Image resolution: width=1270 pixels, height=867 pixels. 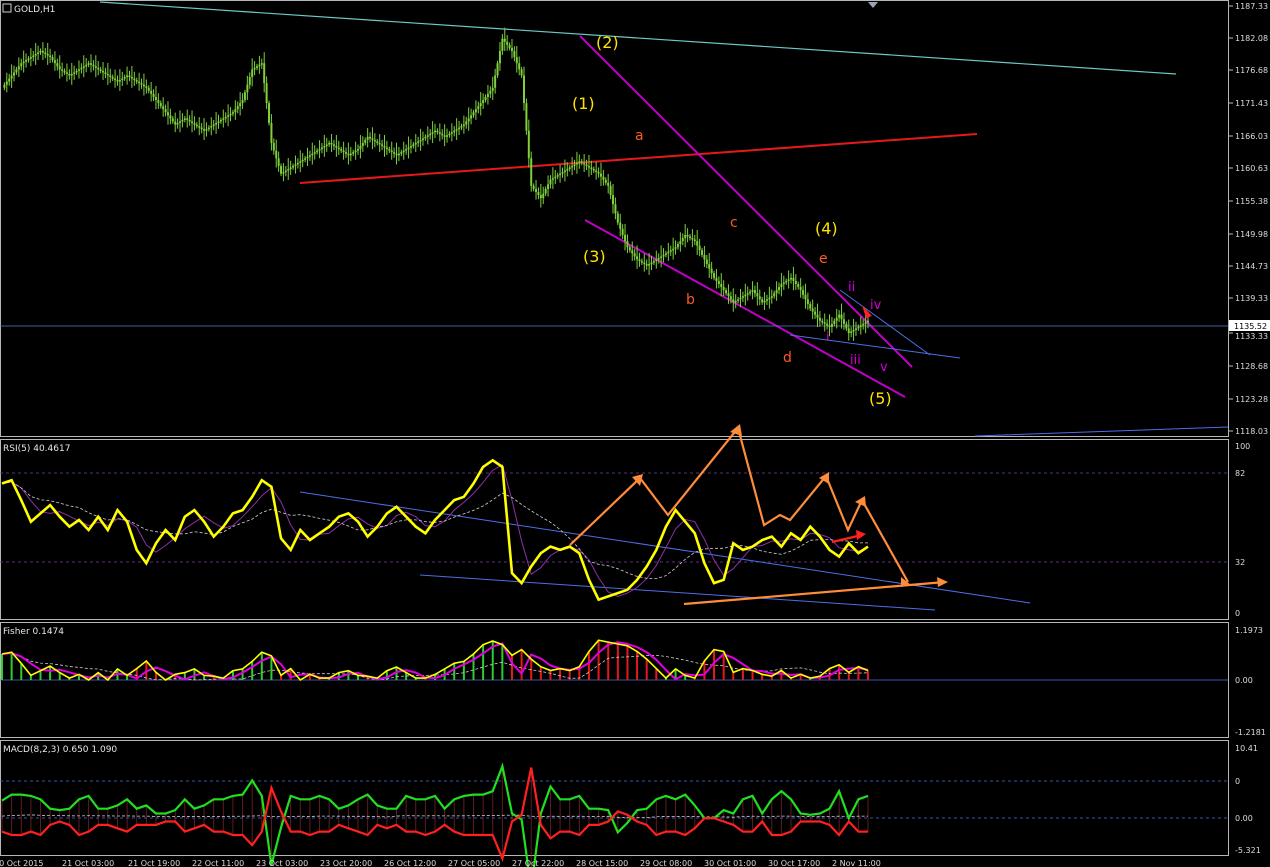 I want to click on channel-lower-line, so click(x=745, y=308).